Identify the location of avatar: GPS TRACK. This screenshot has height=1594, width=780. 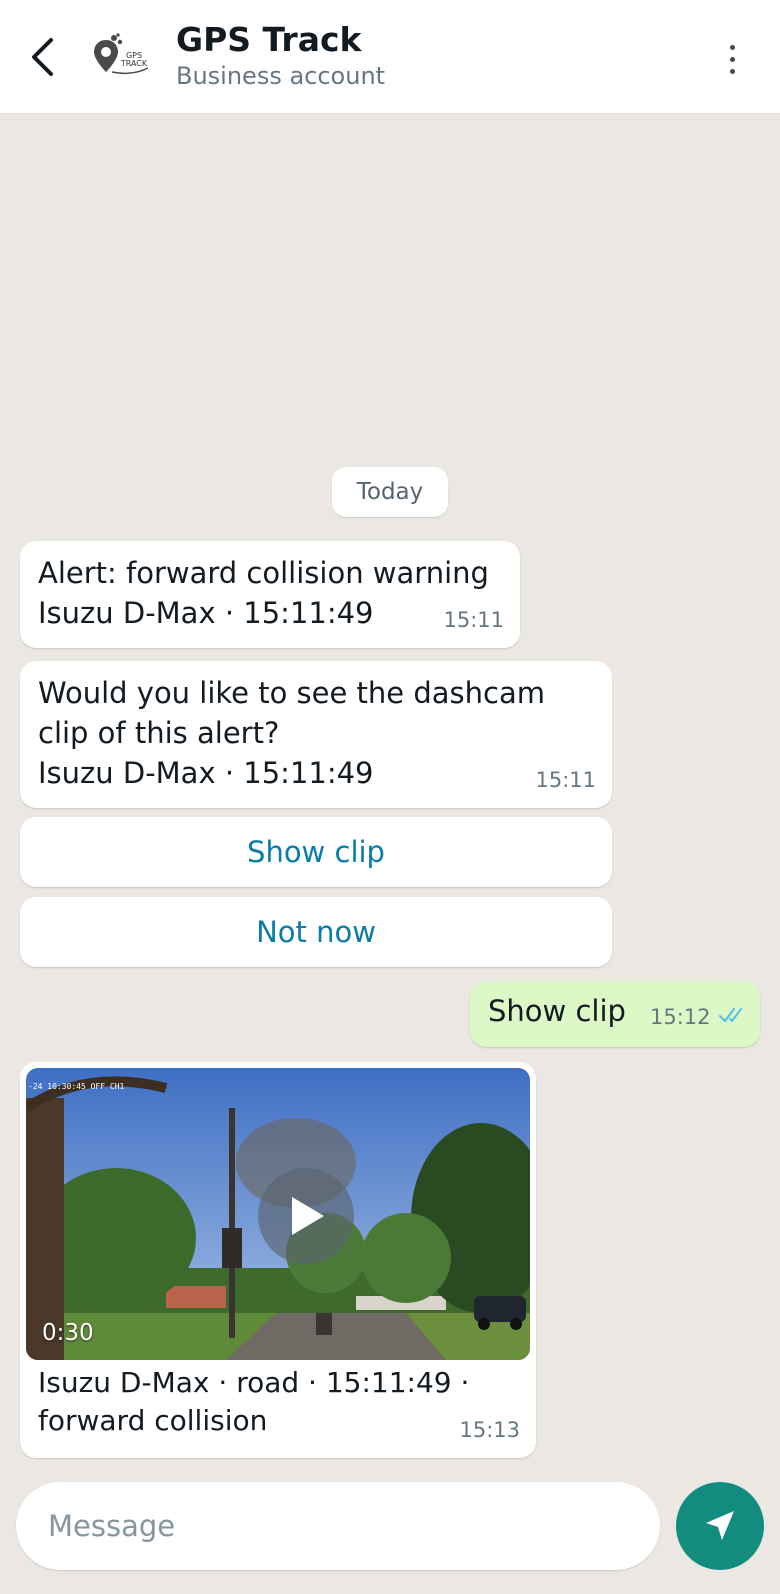
(122, 57).